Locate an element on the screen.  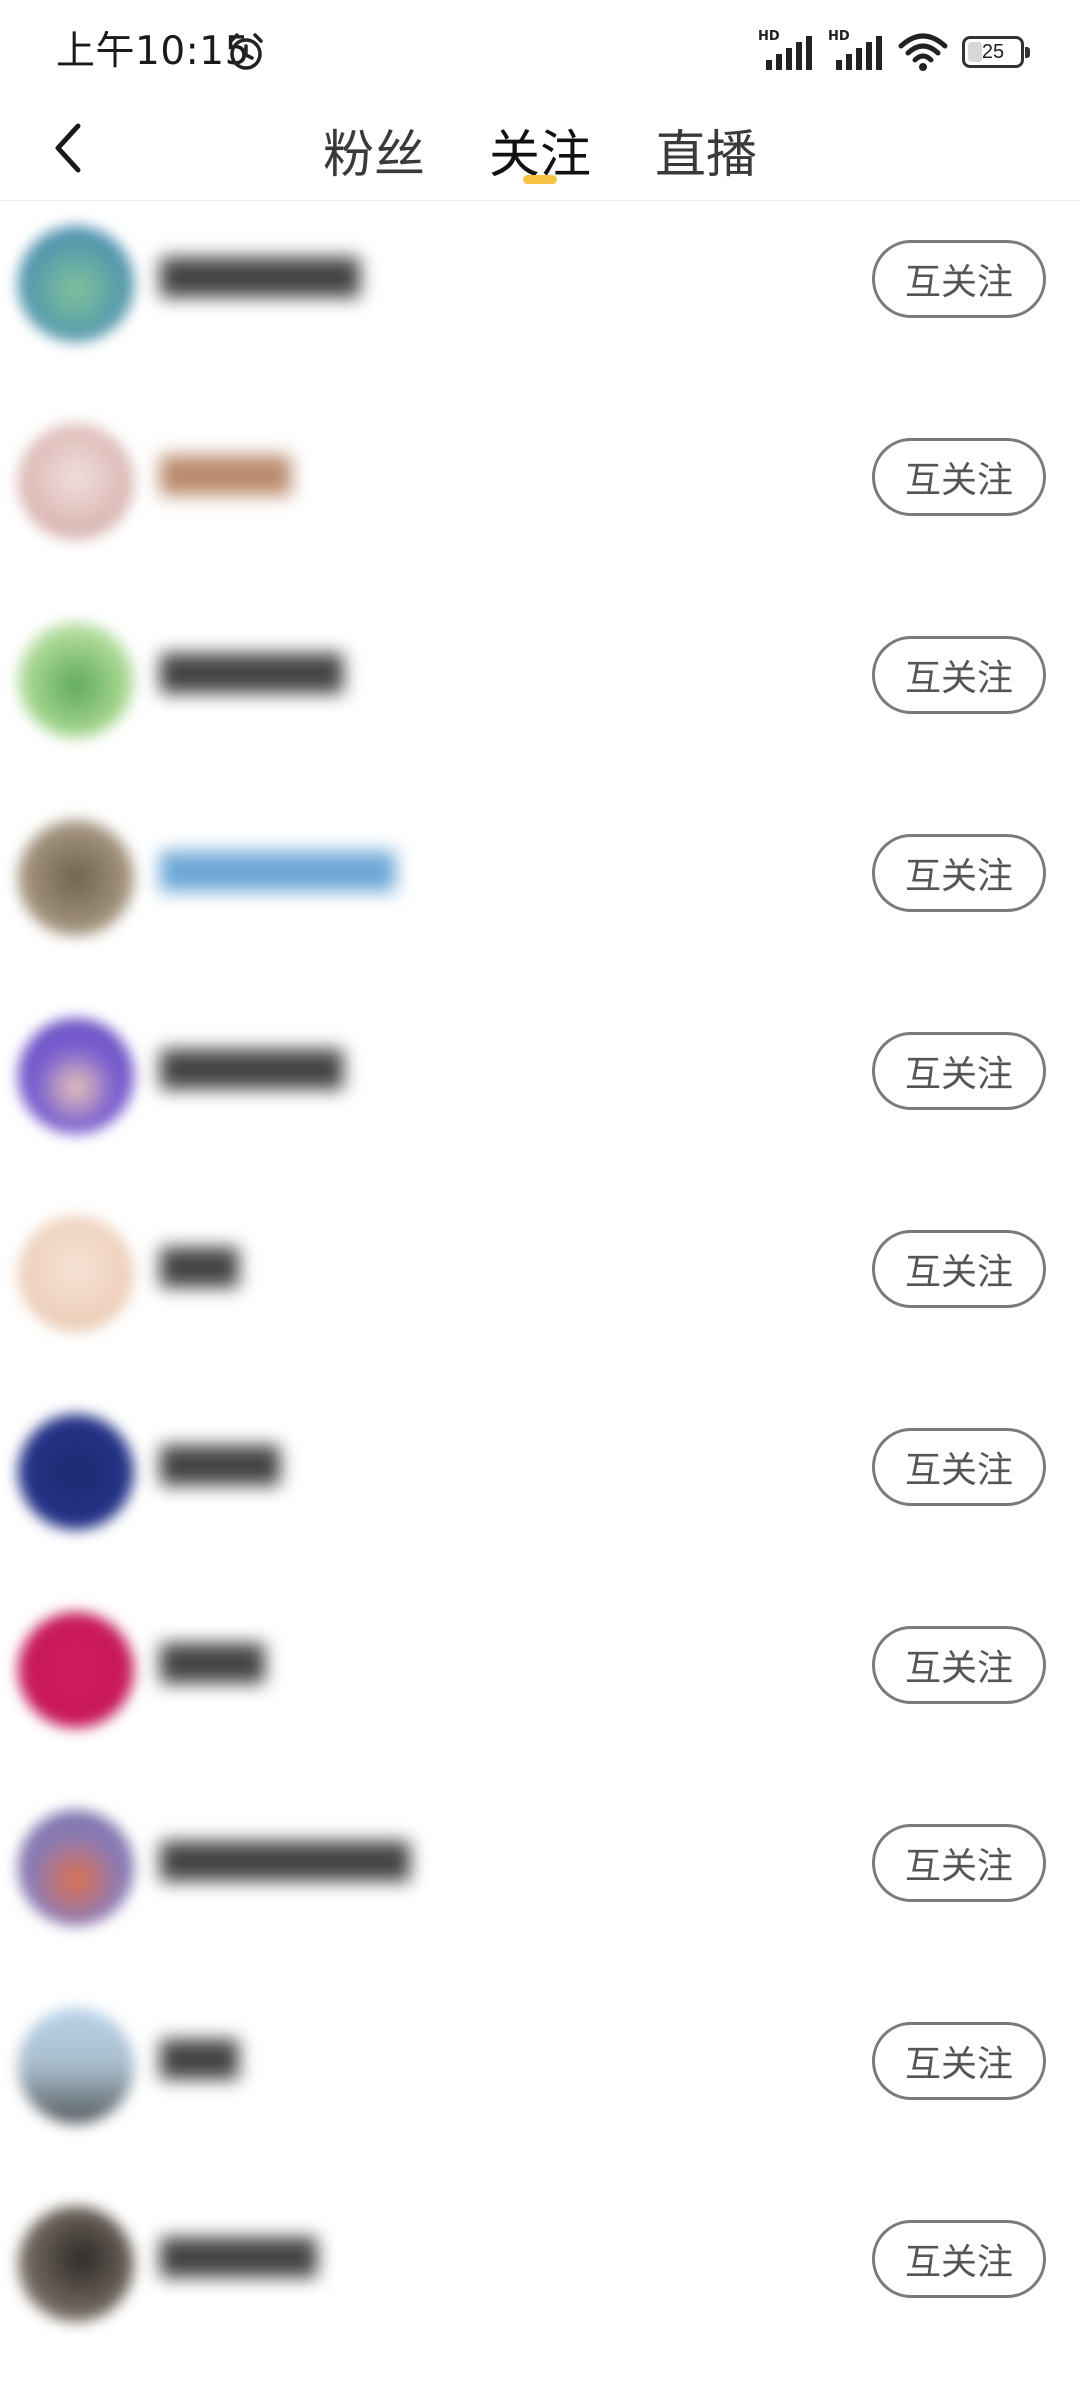
status-bar: 上午10:15 HD HD 25 is located at coordinates (540, 50).